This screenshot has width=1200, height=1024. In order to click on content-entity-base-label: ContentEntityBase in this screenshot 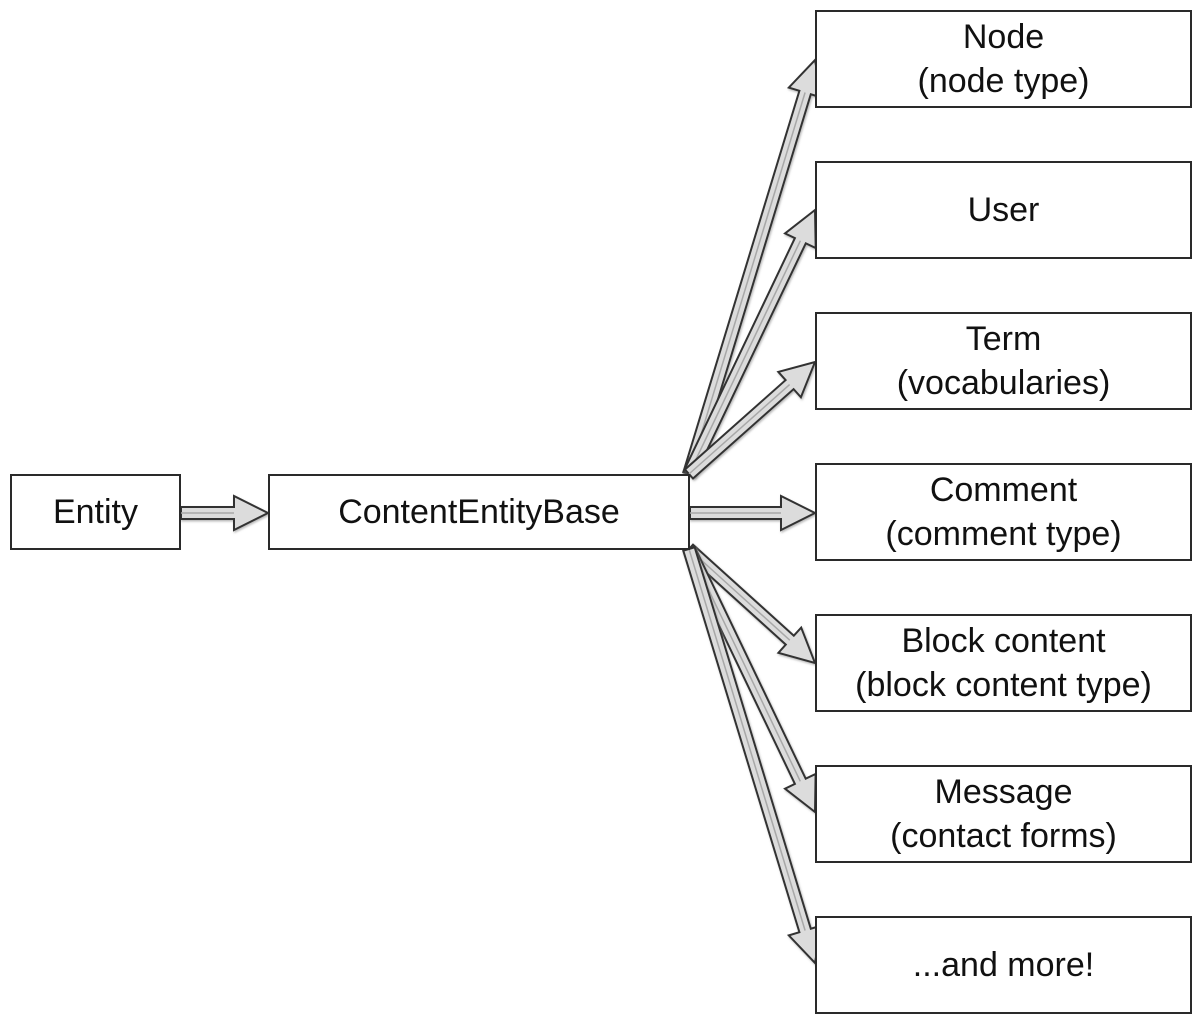, I will do `click(479, 512)`.